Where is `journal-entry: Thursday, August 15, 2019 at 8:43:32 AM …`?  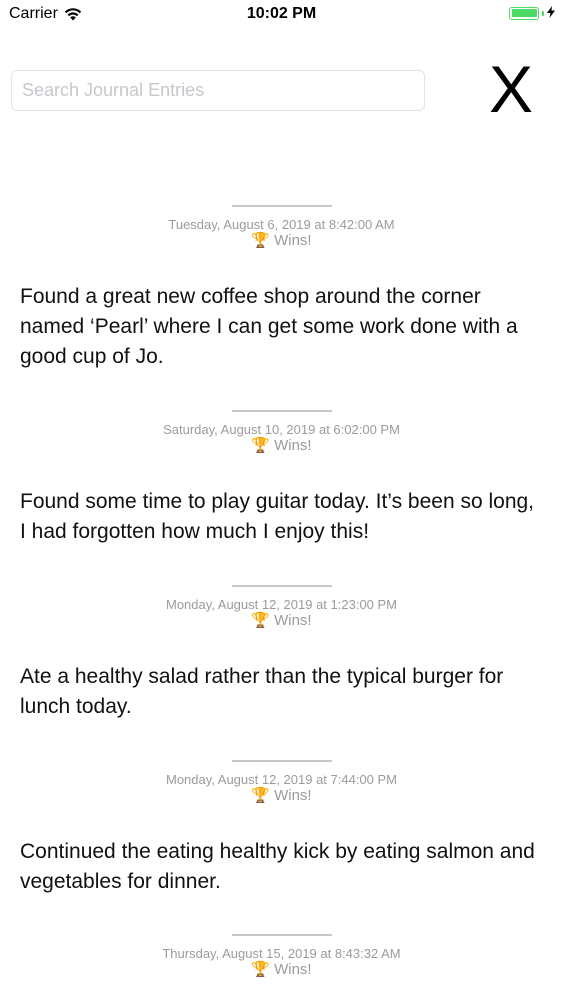 journal-entry: Thursday, August 15, 2019 at 8:43:32 AM … is located at coordinates (281, 956).